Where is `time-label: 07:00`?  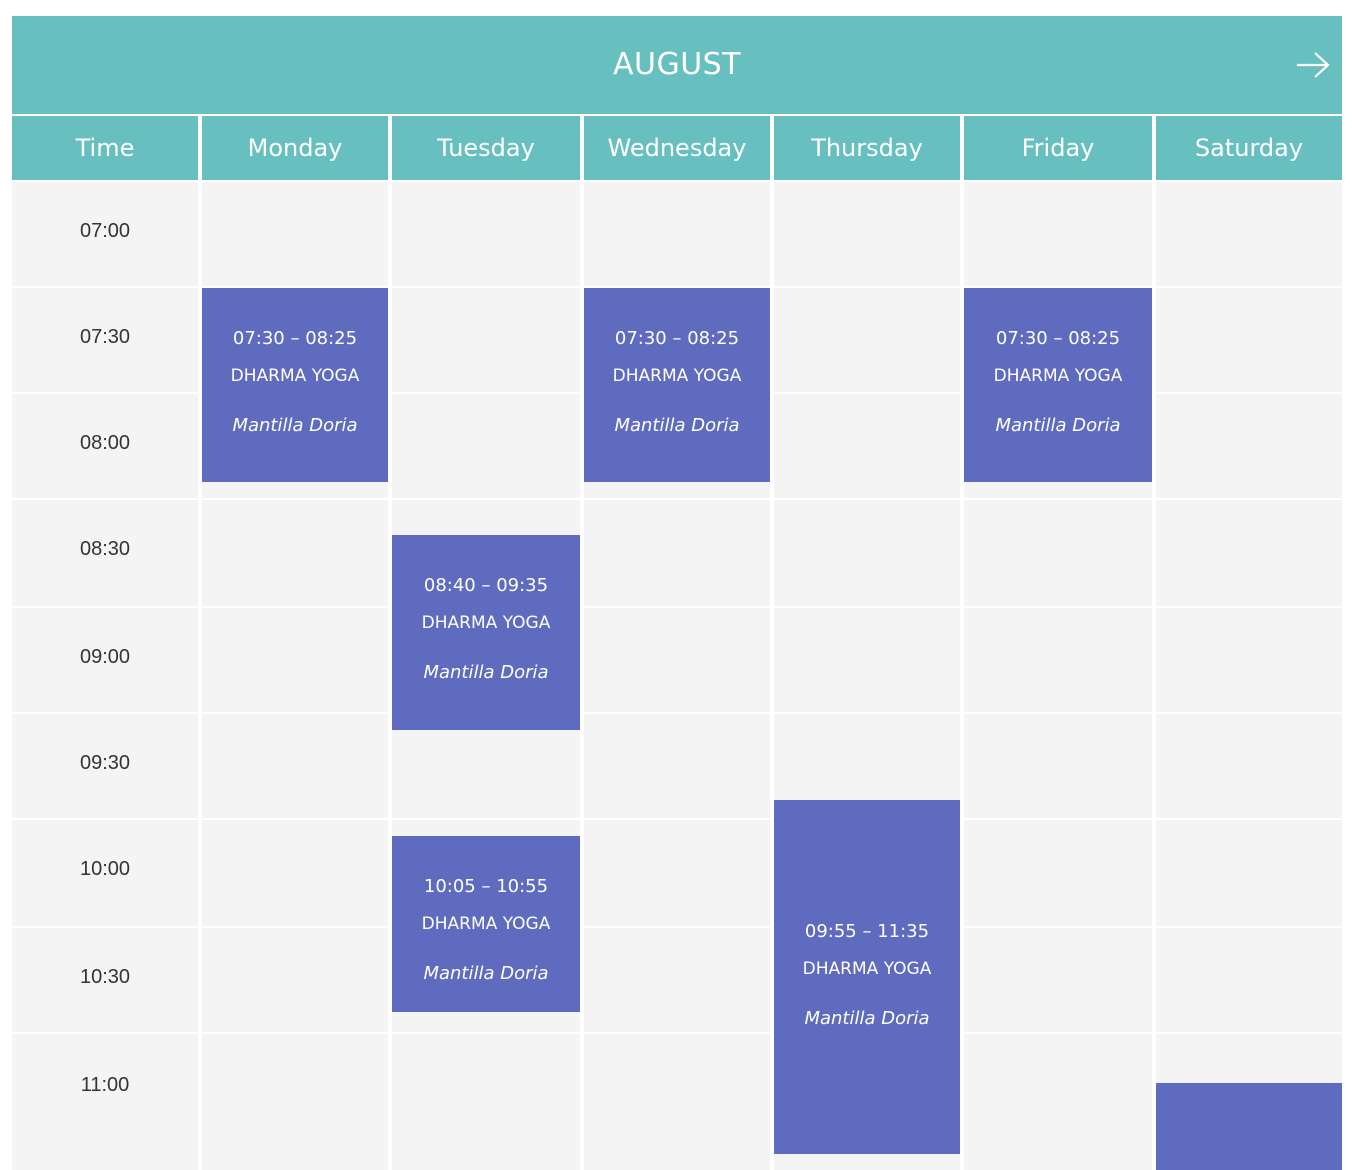
time-label: 07:00 is located at coordinates (105, 231).